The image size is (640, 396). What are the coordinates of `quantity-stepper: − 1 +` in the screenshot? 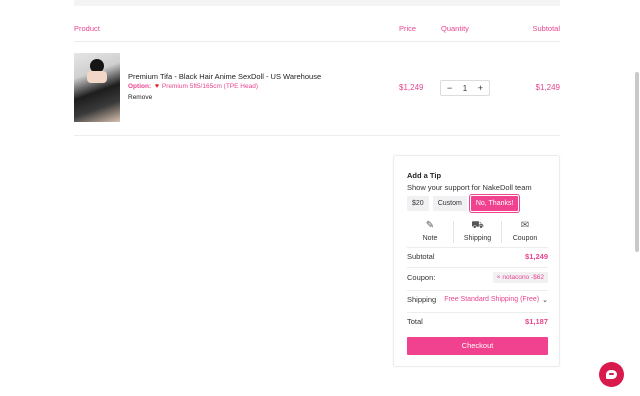 It's located at (465, 88).